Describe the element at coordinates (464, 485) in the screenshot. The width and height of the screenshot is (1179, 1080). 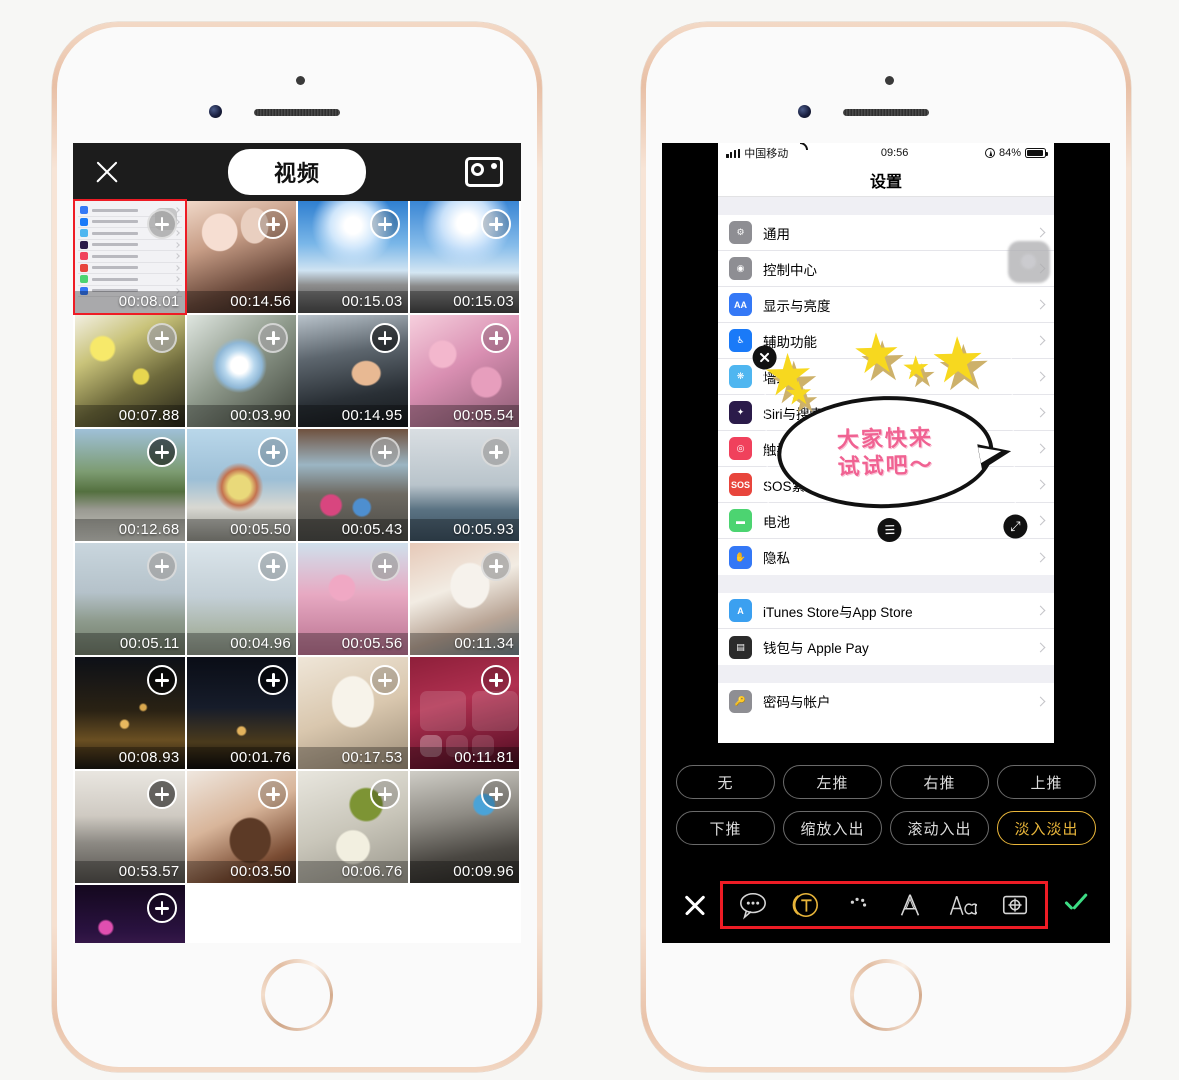
I see `video-thumbnail: 00:05.93` at that location.